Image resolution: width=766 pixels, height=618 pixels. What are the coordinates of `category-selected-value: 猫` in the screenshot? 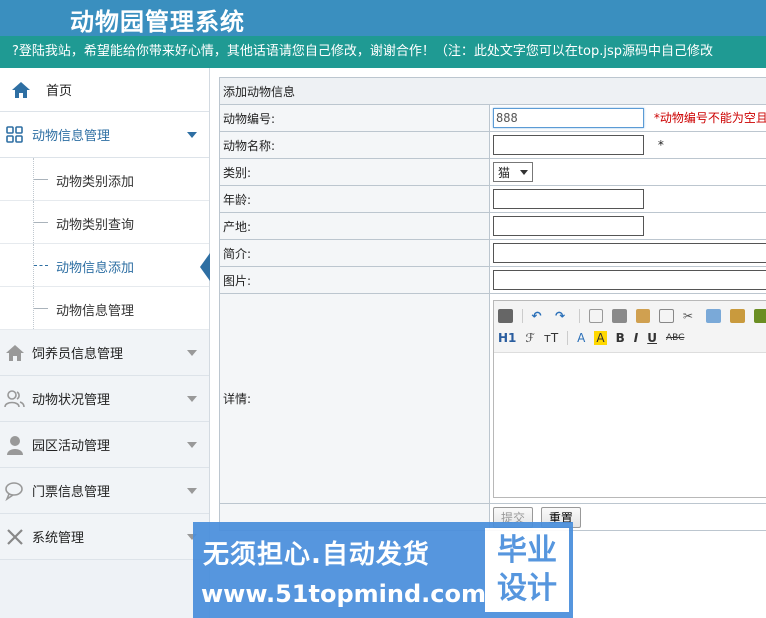 It's located at (504, 172).